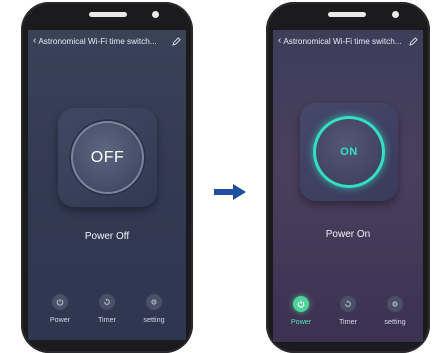  What do you see at coordinates (230, 192) in the screenshot?
I see `transition-arrow-icon` at bounding box center [230, 192].